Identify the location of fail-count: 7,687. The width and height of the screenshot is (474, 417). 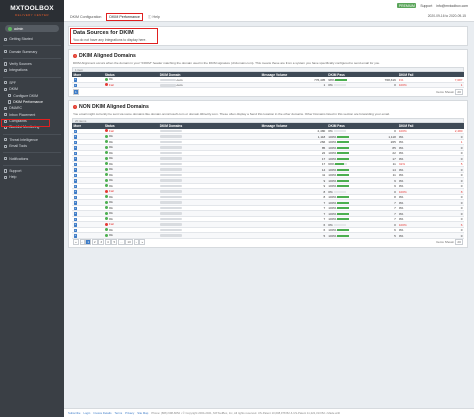
(458, 79).